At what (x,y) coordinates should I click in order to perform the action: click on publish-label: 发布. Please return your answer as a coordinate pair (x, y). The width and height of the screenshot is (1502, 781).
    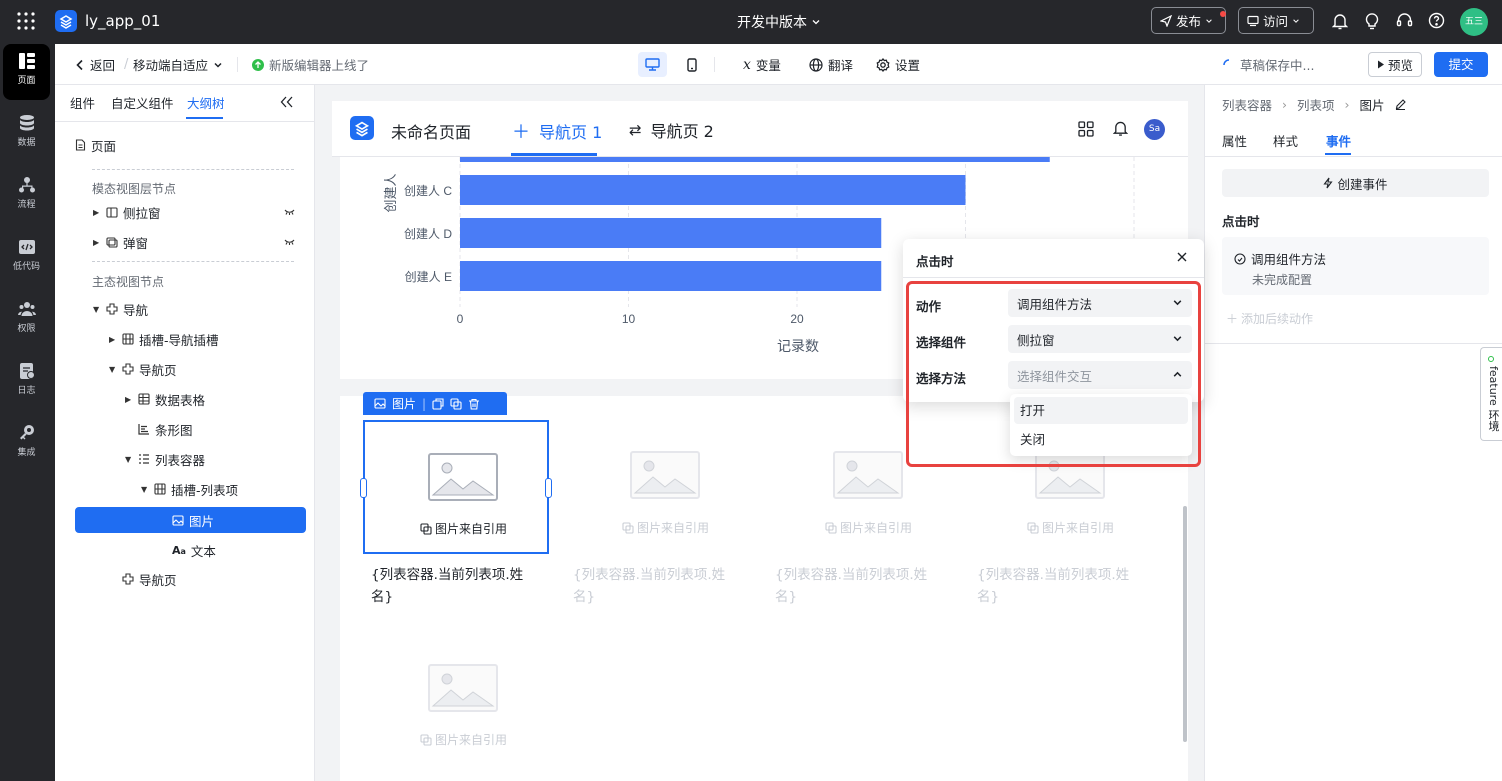
    Looking at the image, I should click on (1189, 21).